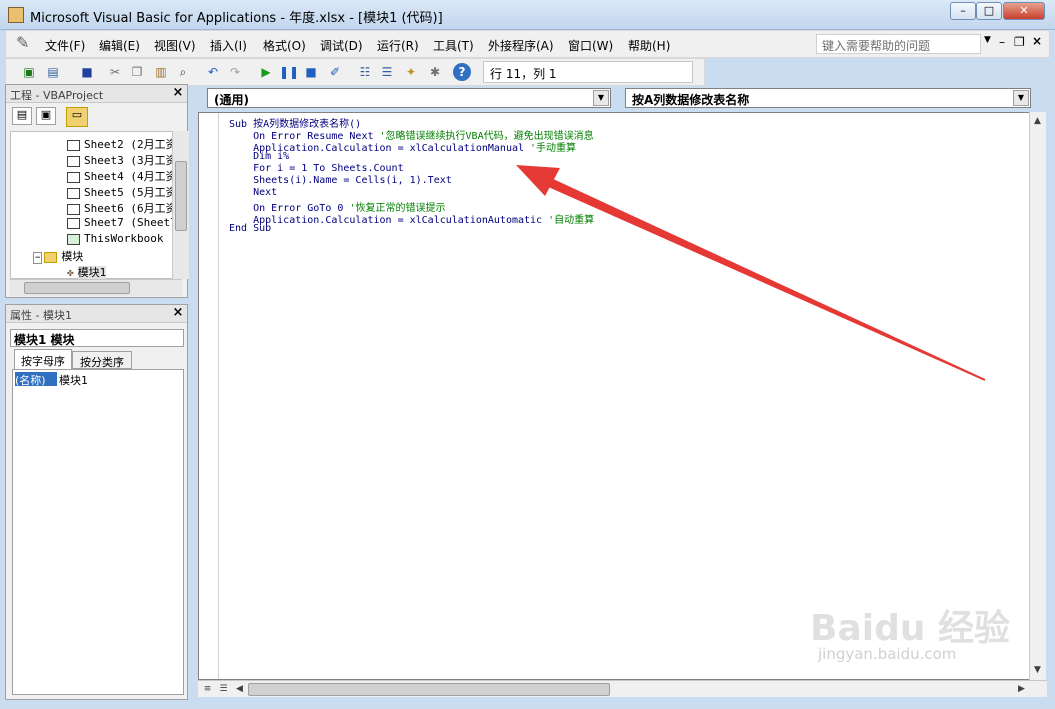 The image size is (1055, 709). Describe the element at coordinates (122, 222) in the screenshot. I see `tree-item-sheet7: Sheet7 (Sheet7` at that location.